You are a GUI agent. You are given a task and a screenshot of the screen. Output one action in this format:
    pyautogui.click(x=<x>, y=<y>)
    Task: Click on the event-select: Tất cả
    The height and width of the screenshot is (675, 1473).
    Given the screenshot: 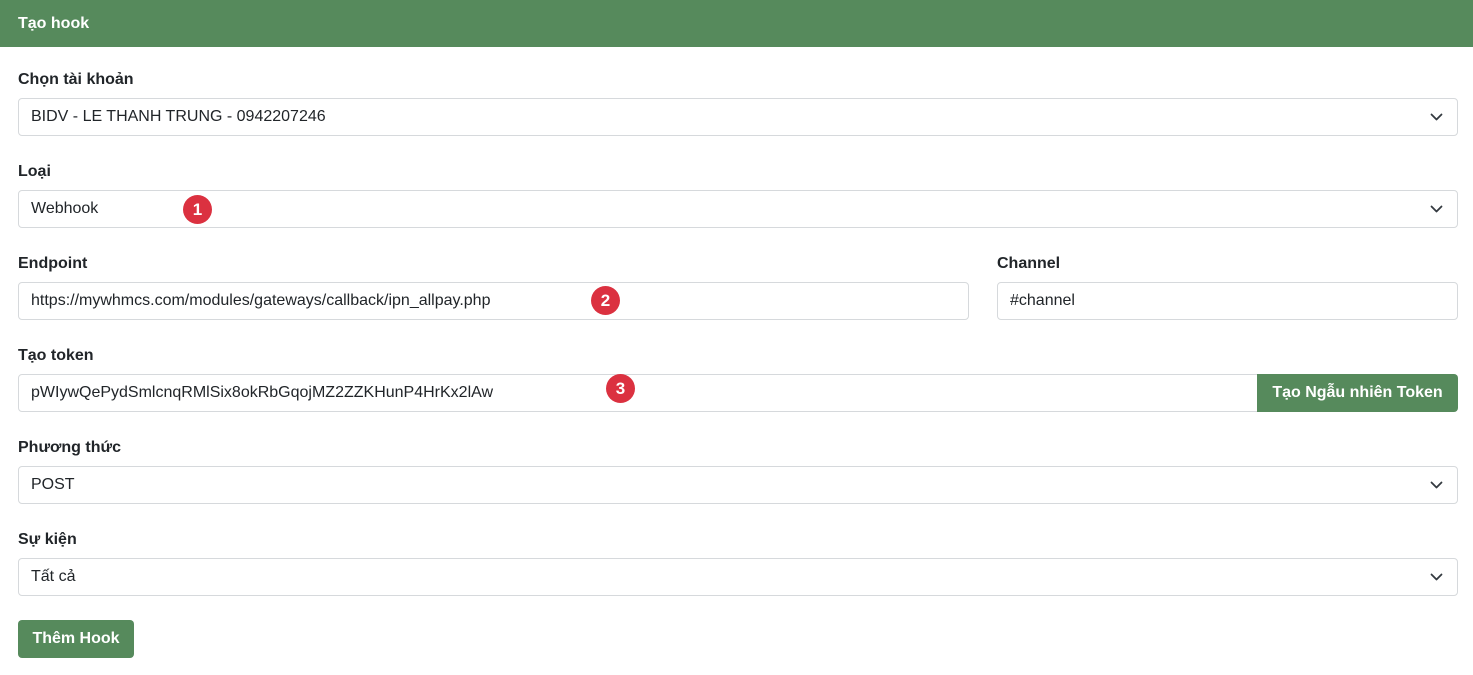 What is the action you would take?
    pyautogui.click(x=738, y=577)
    